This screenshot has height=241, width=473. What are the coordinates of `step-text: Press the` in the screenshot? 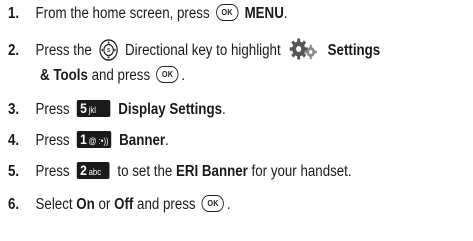 It's located at (63, 51).